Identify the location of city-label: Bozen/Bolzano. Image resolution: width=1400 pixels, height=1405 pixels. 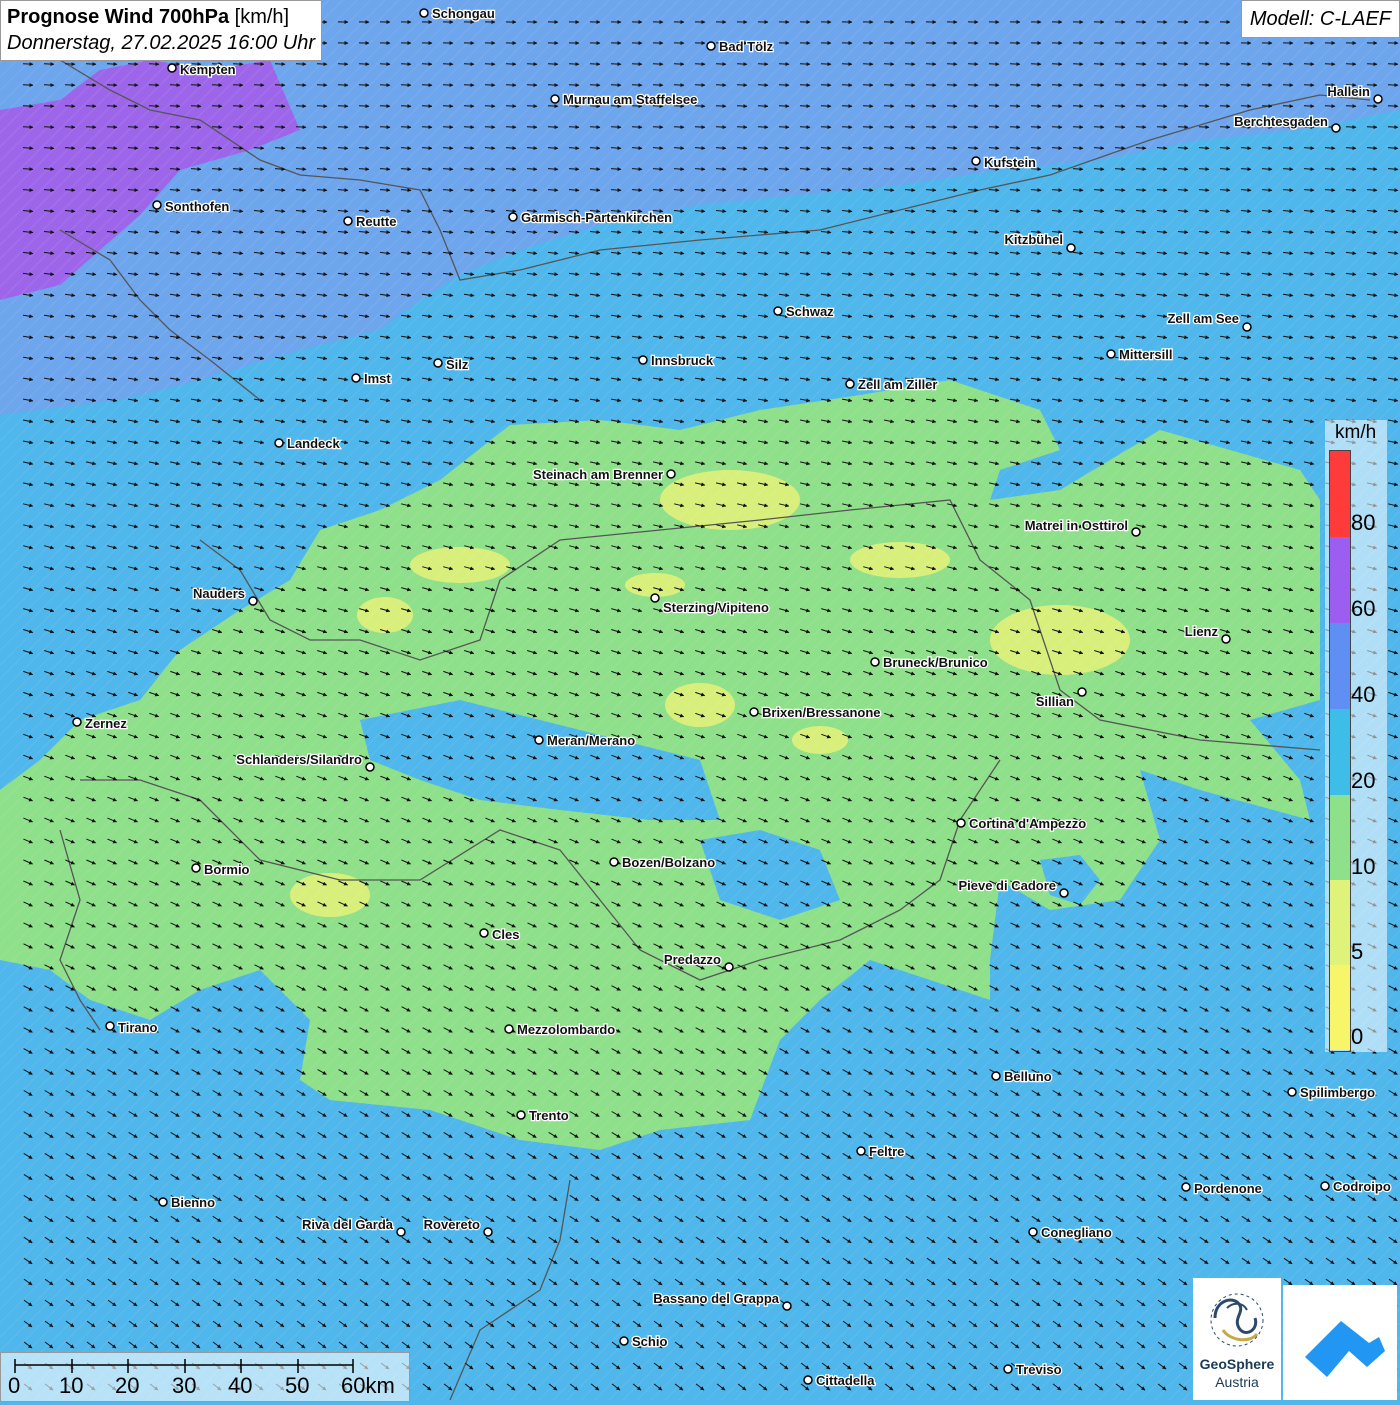
(668, 862).